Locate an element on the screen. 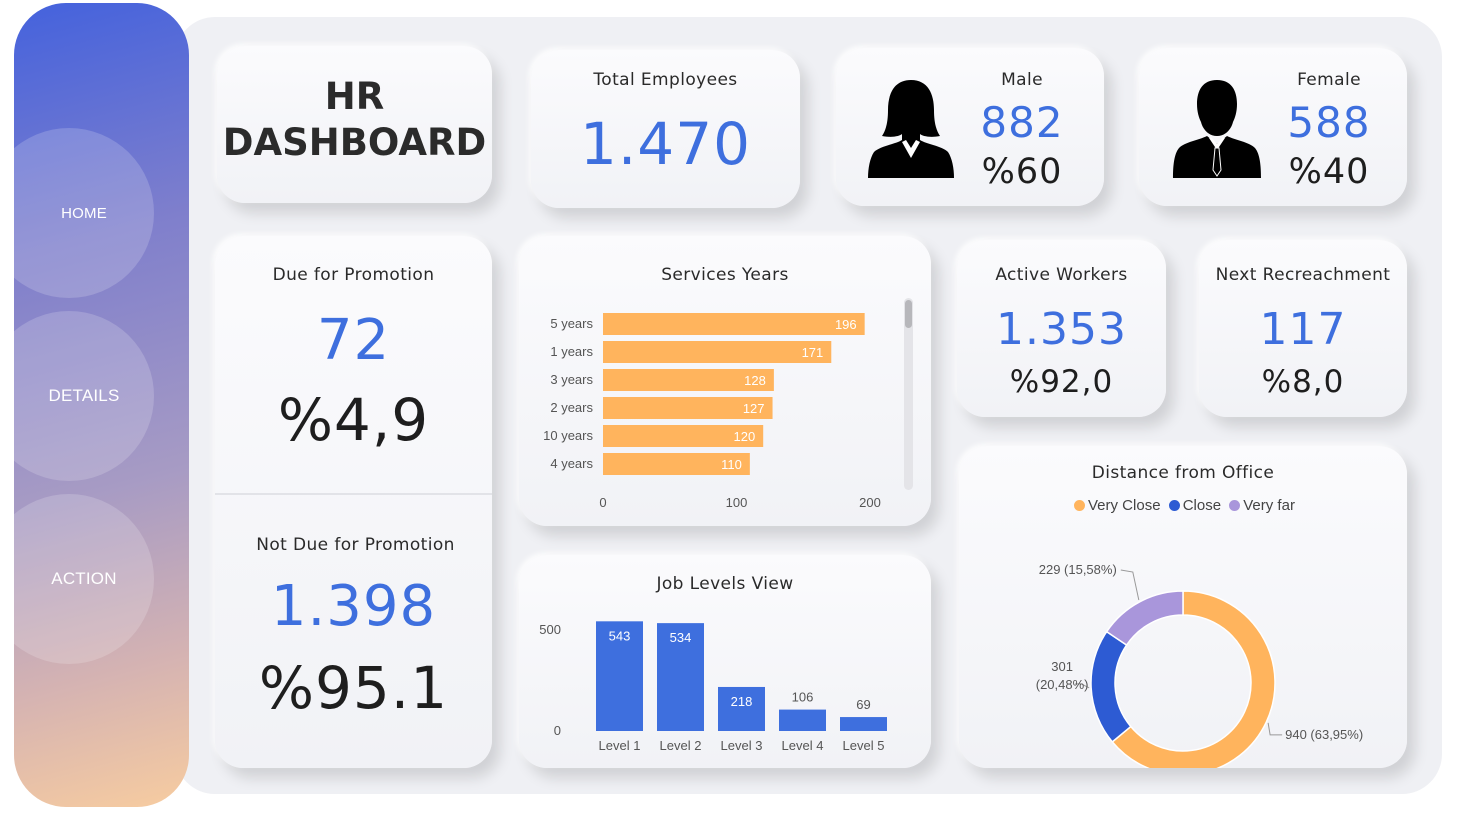 The image size is (1457, 815). x-tick-label: 100 is located at coordinates (737, 502).